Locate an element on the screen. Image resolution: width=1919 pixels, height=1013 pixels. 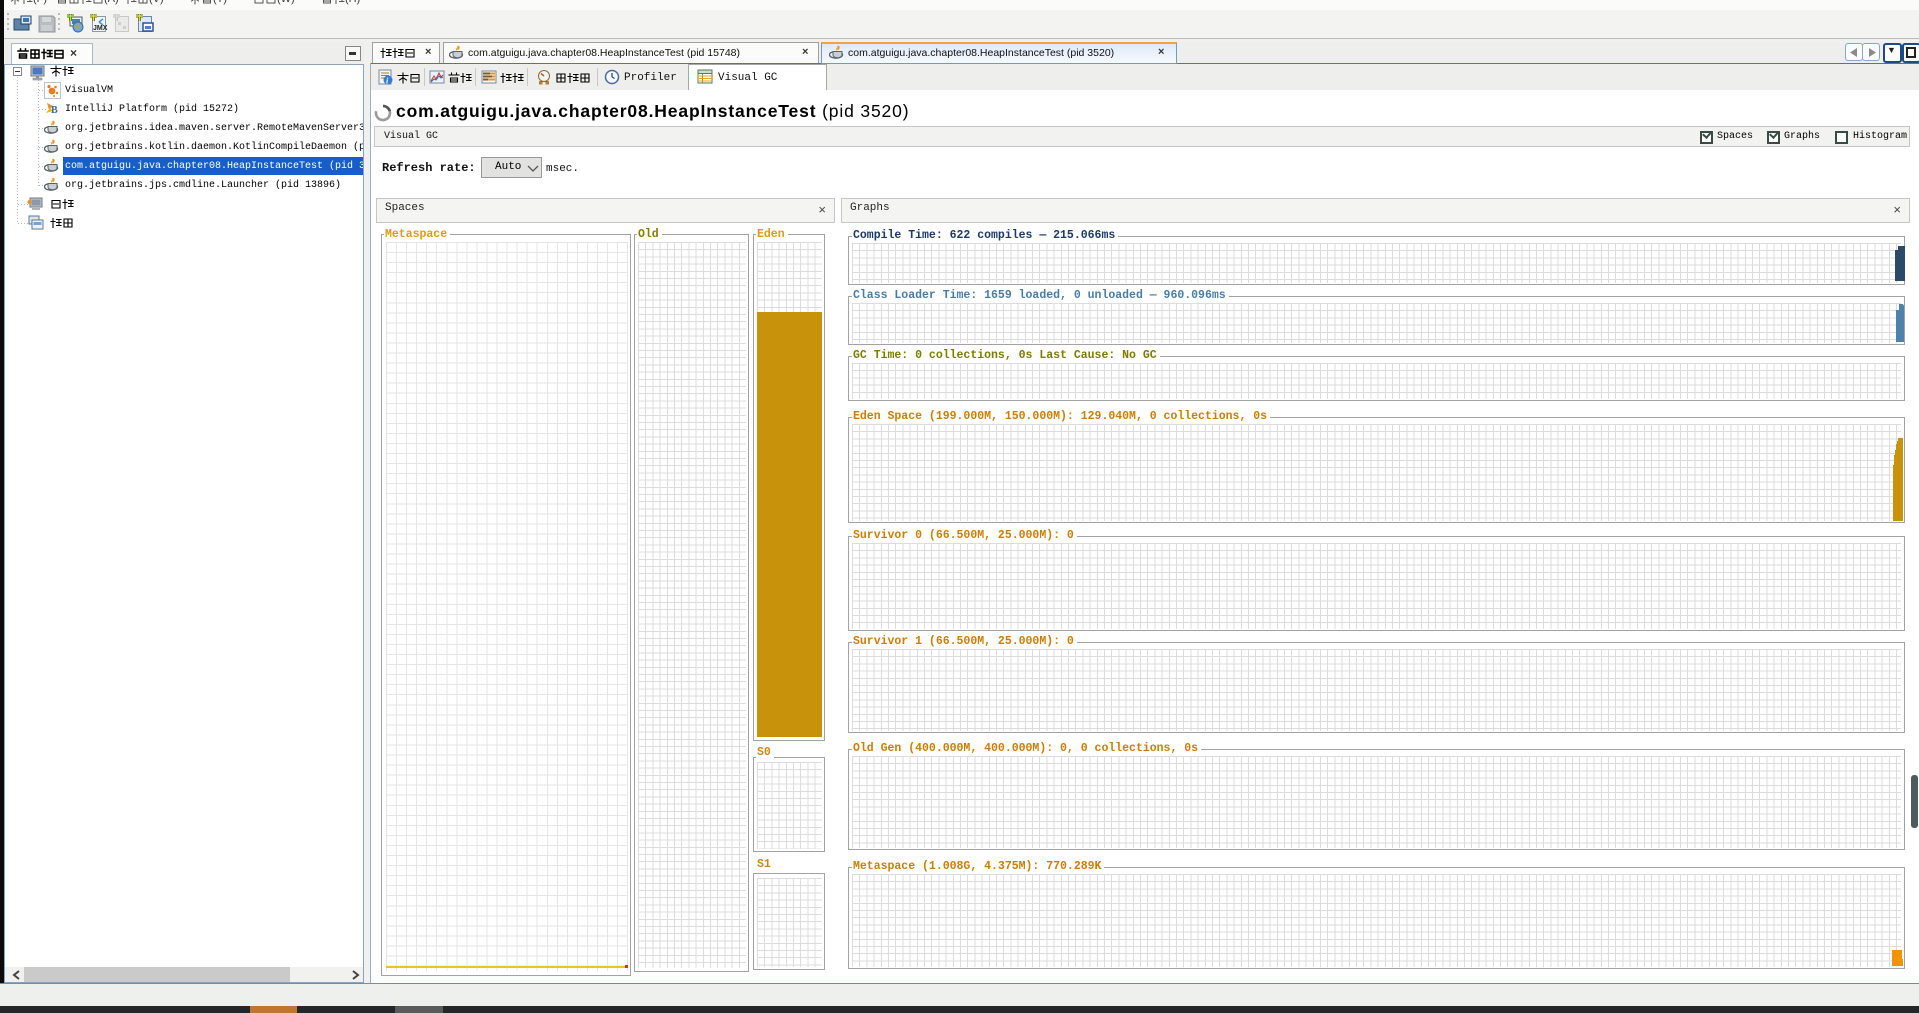
svg-text: JMX is located at coordinates (100, 28).